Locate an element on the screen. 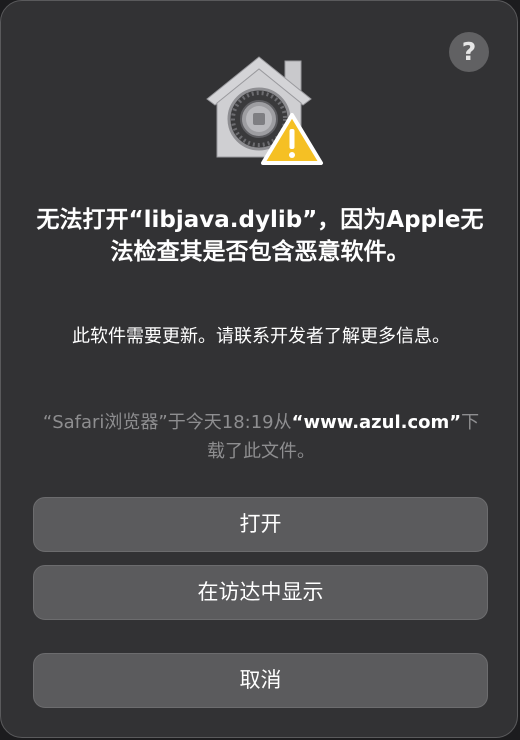 The image size is (520, 740). show-in-finder-button-label: 在访达中显示 is located at coordinates (260, 592).